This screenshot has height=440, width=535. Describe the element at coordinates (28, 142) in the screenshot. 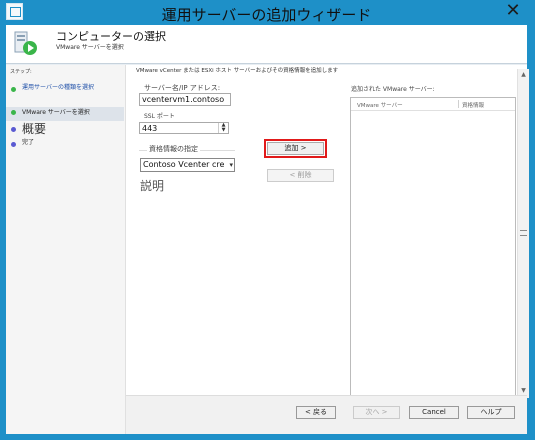

I see `step-label: 完了` at that location.